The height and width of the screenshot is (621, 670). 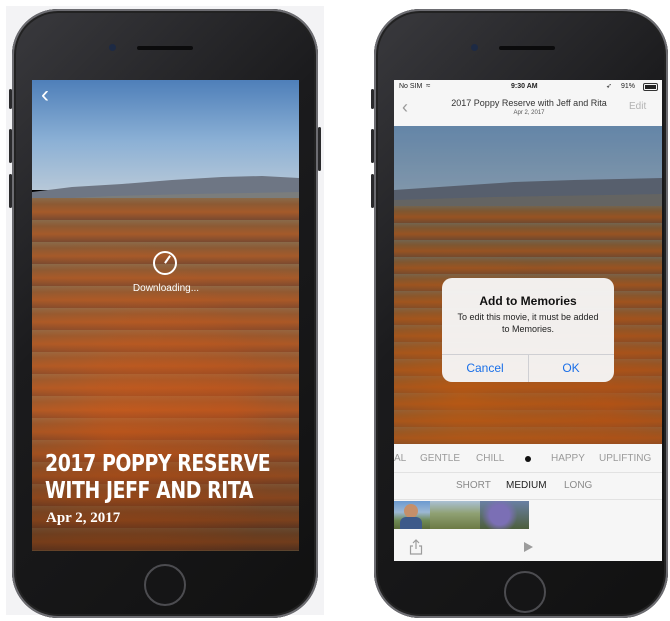 What do you see at coordinates (474, 47) in the screenshot?
I see `phone2-camera` at bounding box center [474, 47].